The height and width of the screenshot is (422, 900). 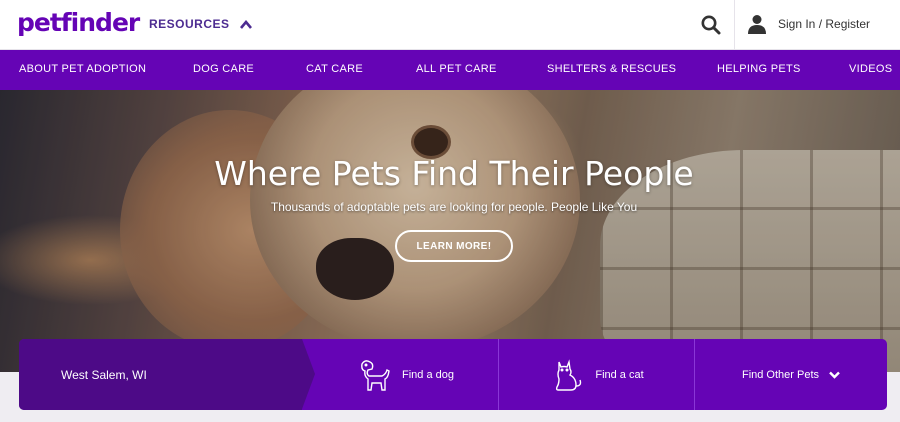 I want to click on resources-label: RESOURCES, so click(x=189, y=24).